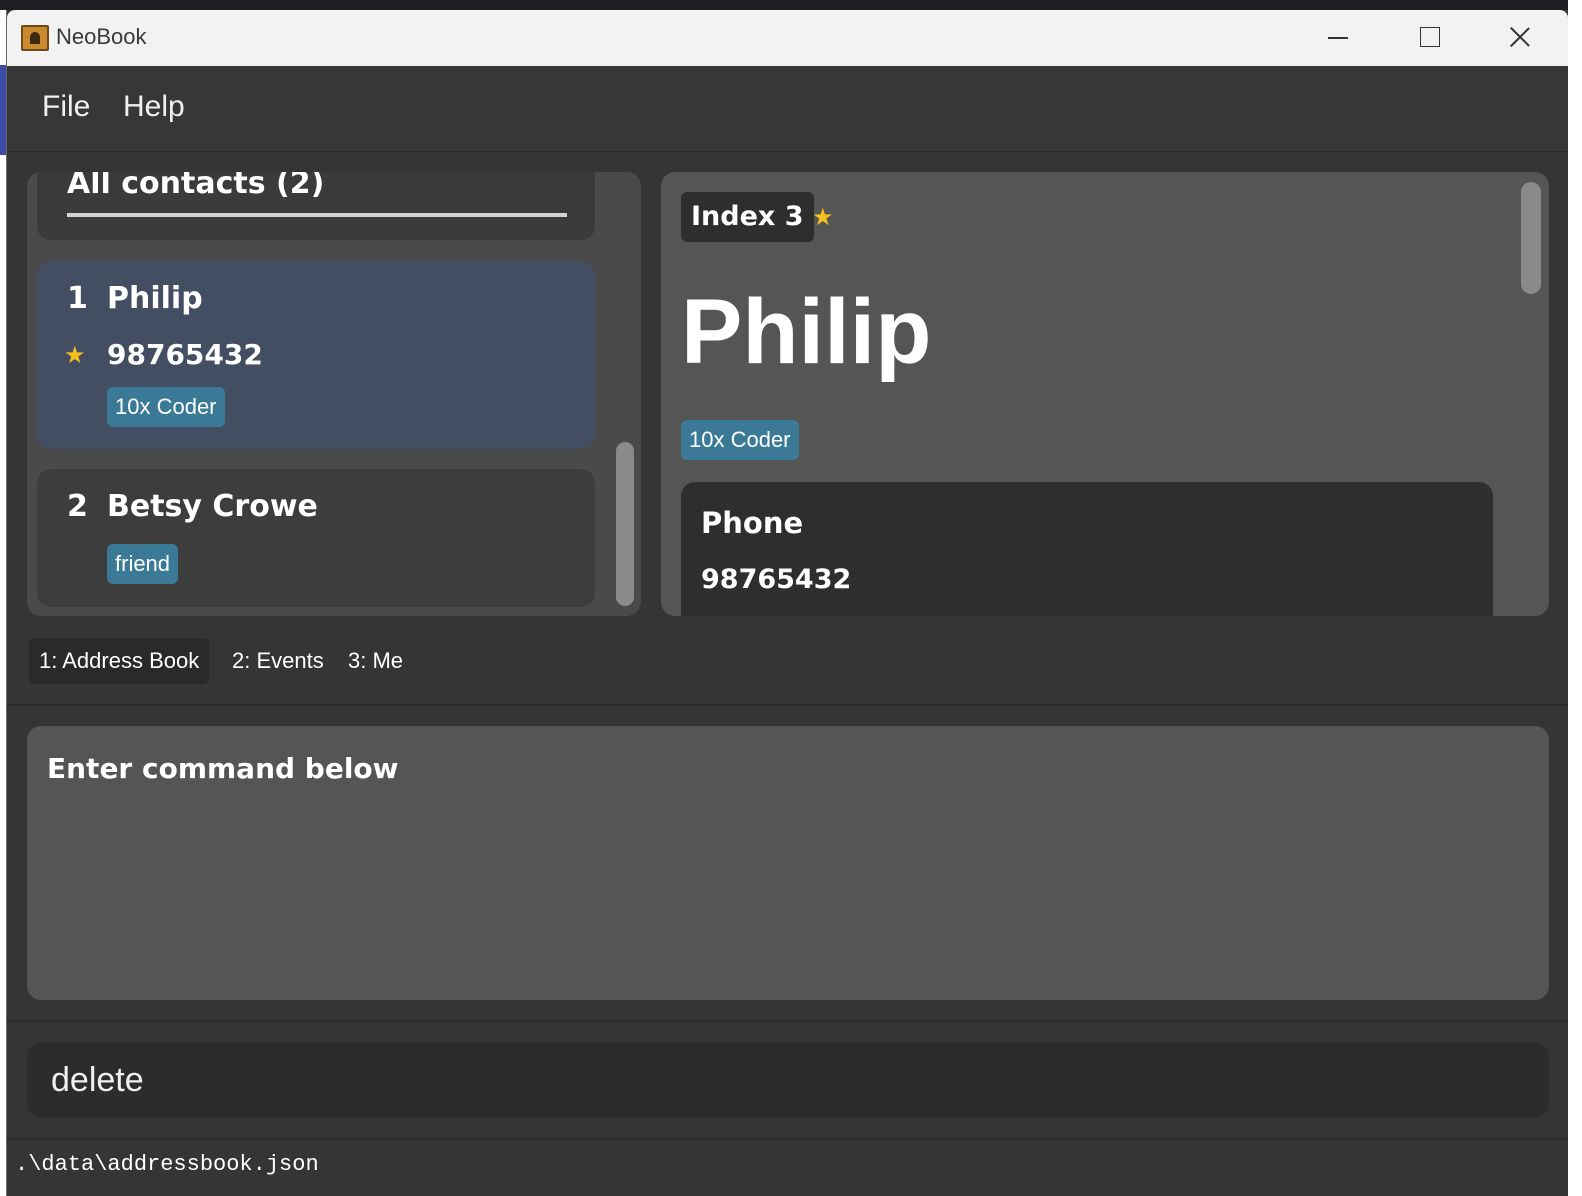  Describe the element at coordinates (212, 506) in the screenshot. I see `contact-name: Betsy Crowe` at that location.